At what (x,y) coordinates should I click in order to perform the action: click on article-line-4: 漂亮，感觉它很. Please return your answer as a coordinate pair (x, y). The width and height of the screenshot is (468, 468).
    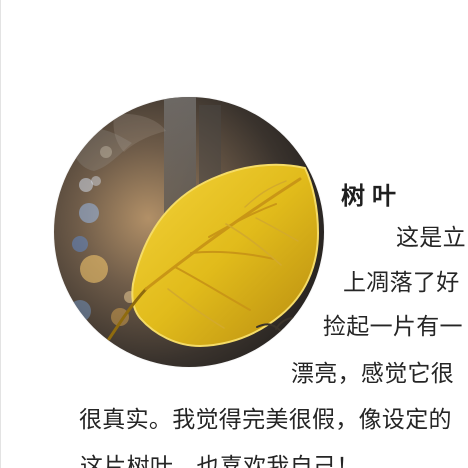
    Looking at the image, I should click on (373, 374).